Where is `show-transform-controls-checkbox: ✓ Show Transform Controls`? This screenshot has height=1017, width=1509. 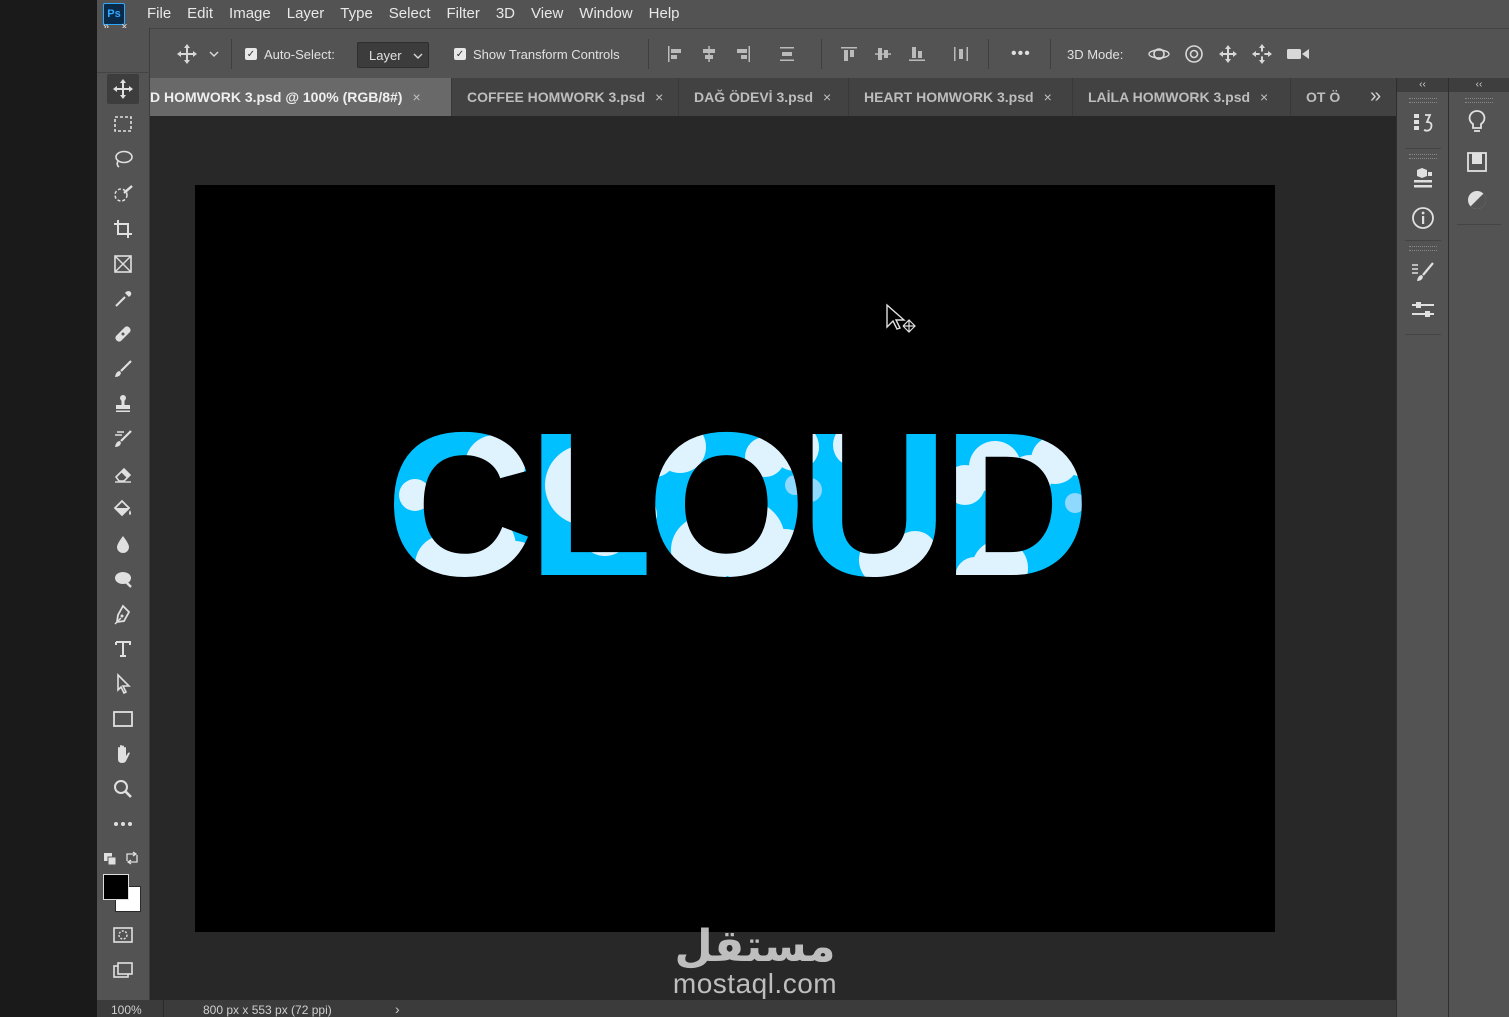 show-transform-controls-checkbox: ✓ Show Transform Controls is located at coordinates (537, 54).